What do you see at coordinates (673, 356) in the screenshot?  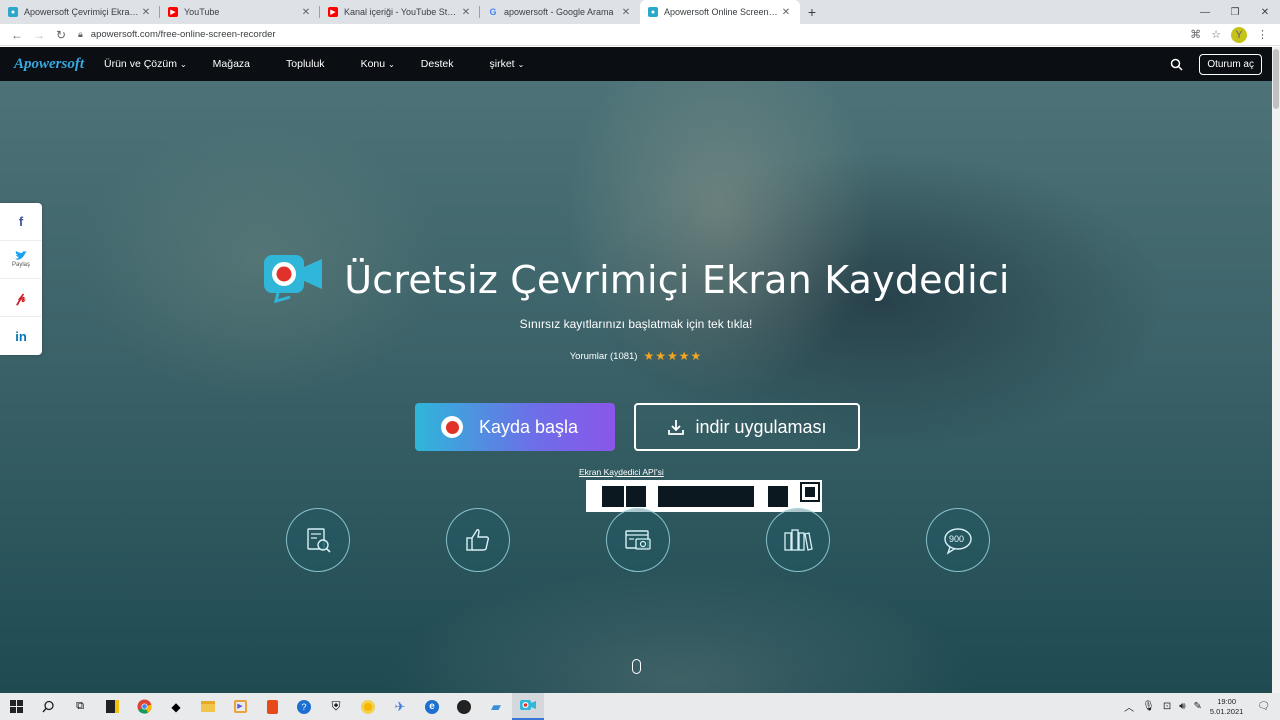 I see `rating-stars-icon: ★★★★★` at bounding box center [673, 356].